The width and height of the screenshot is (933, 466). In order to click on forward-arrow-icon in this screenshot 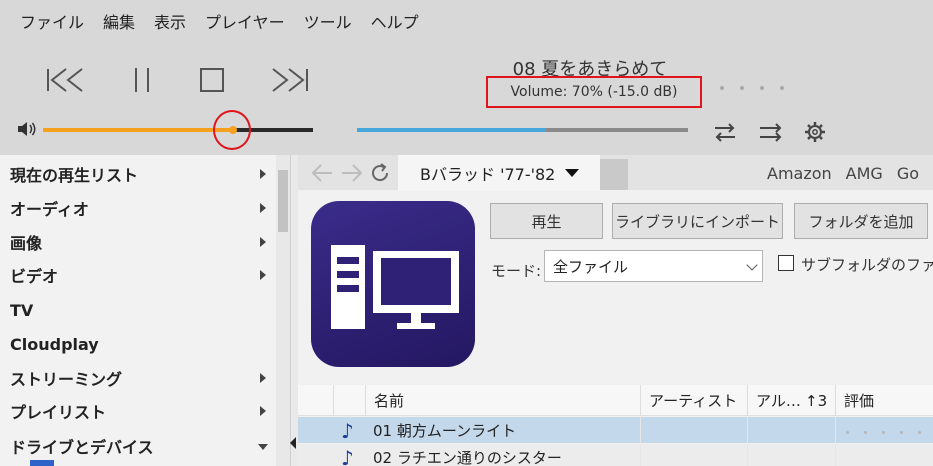, I will do `click(352, 173)`.